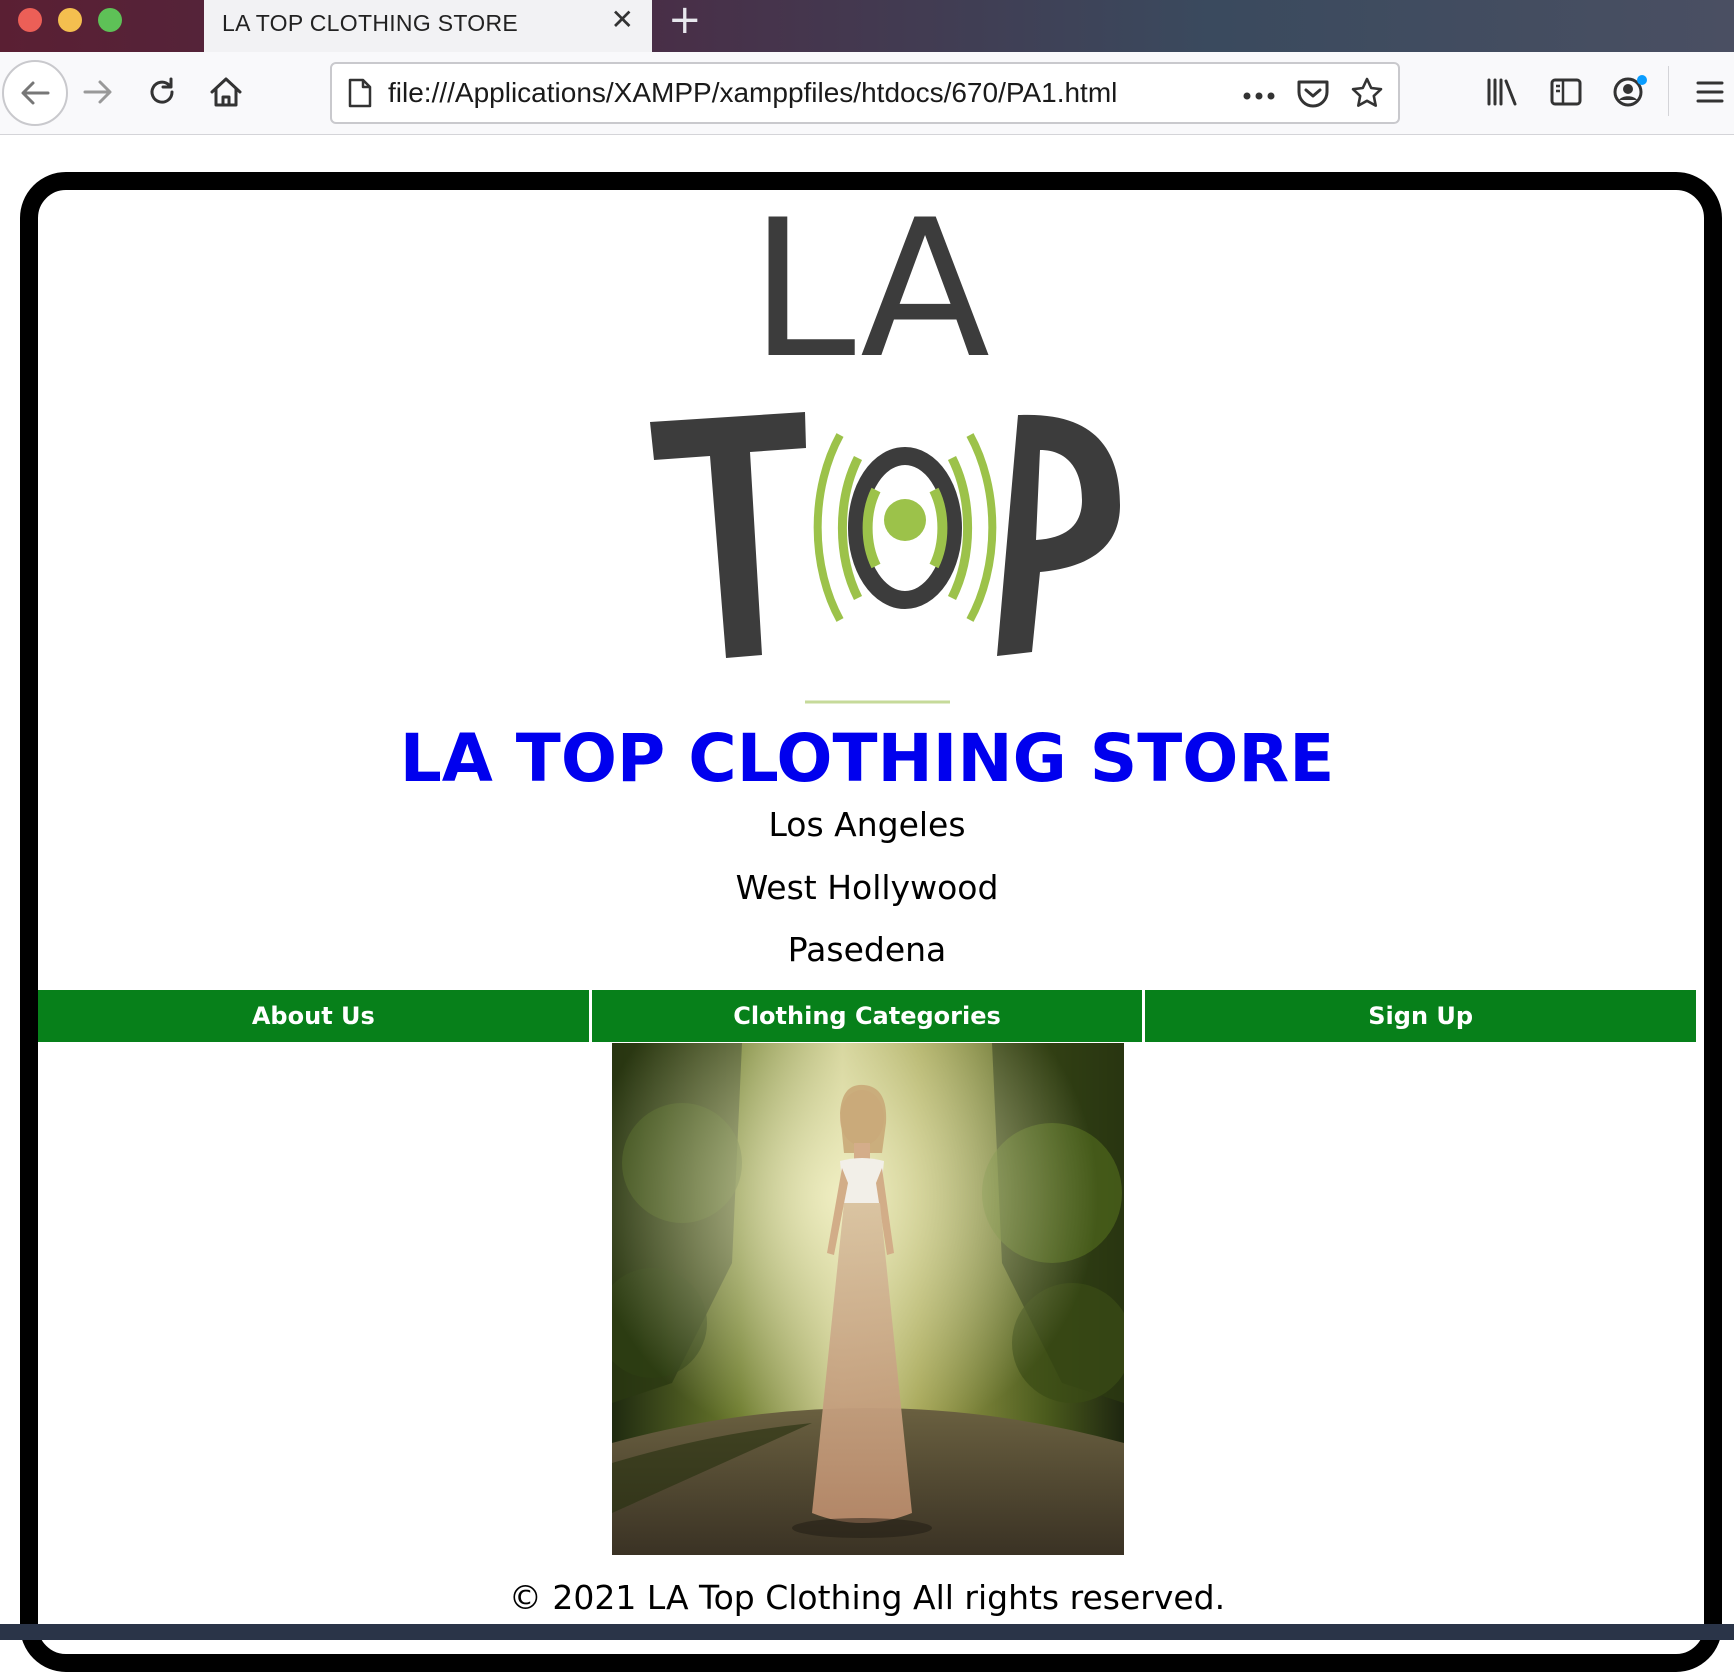  I want to click on location-pasedena: Pasedena, so click(867, 949).